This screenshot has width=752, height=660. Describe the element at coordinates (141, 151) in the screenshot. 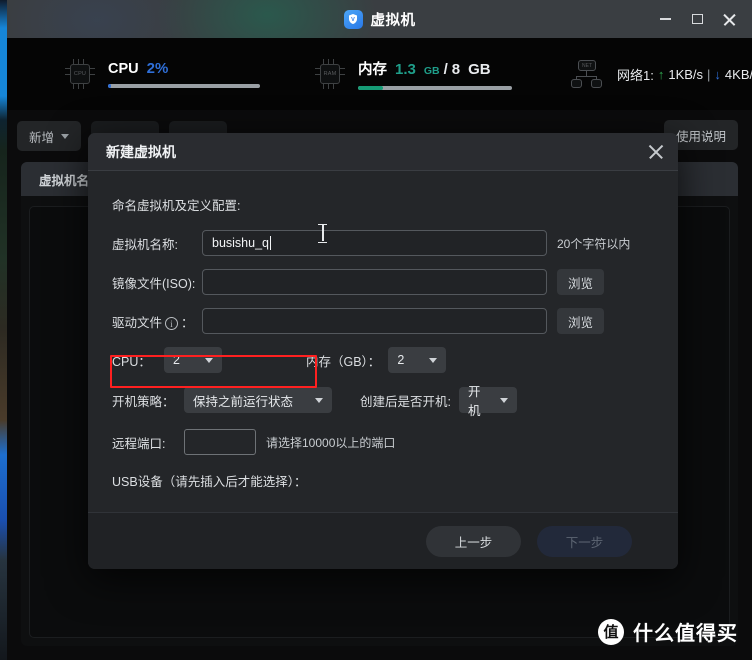

I see `dialog-title: 新建虚拟机` at that location.